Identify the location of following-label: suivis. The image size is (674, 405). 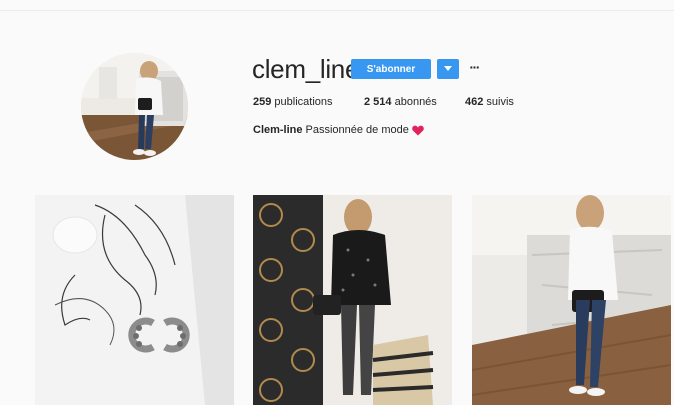
(500, 102).